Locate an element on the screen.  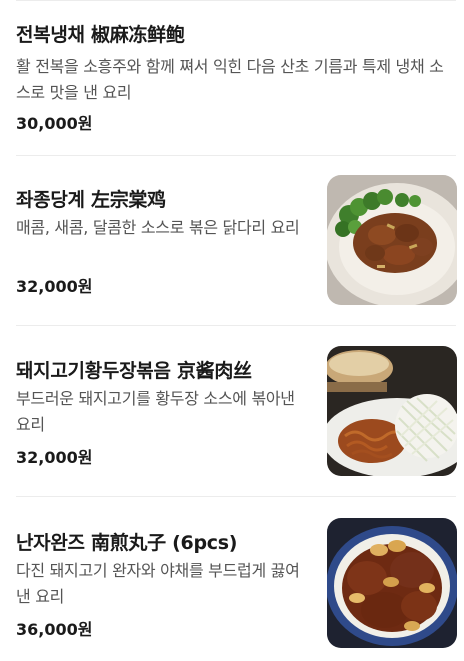
item-title: 돼지고기황두장볶음 京酱肉丝 is located at coordinates (134, 371).